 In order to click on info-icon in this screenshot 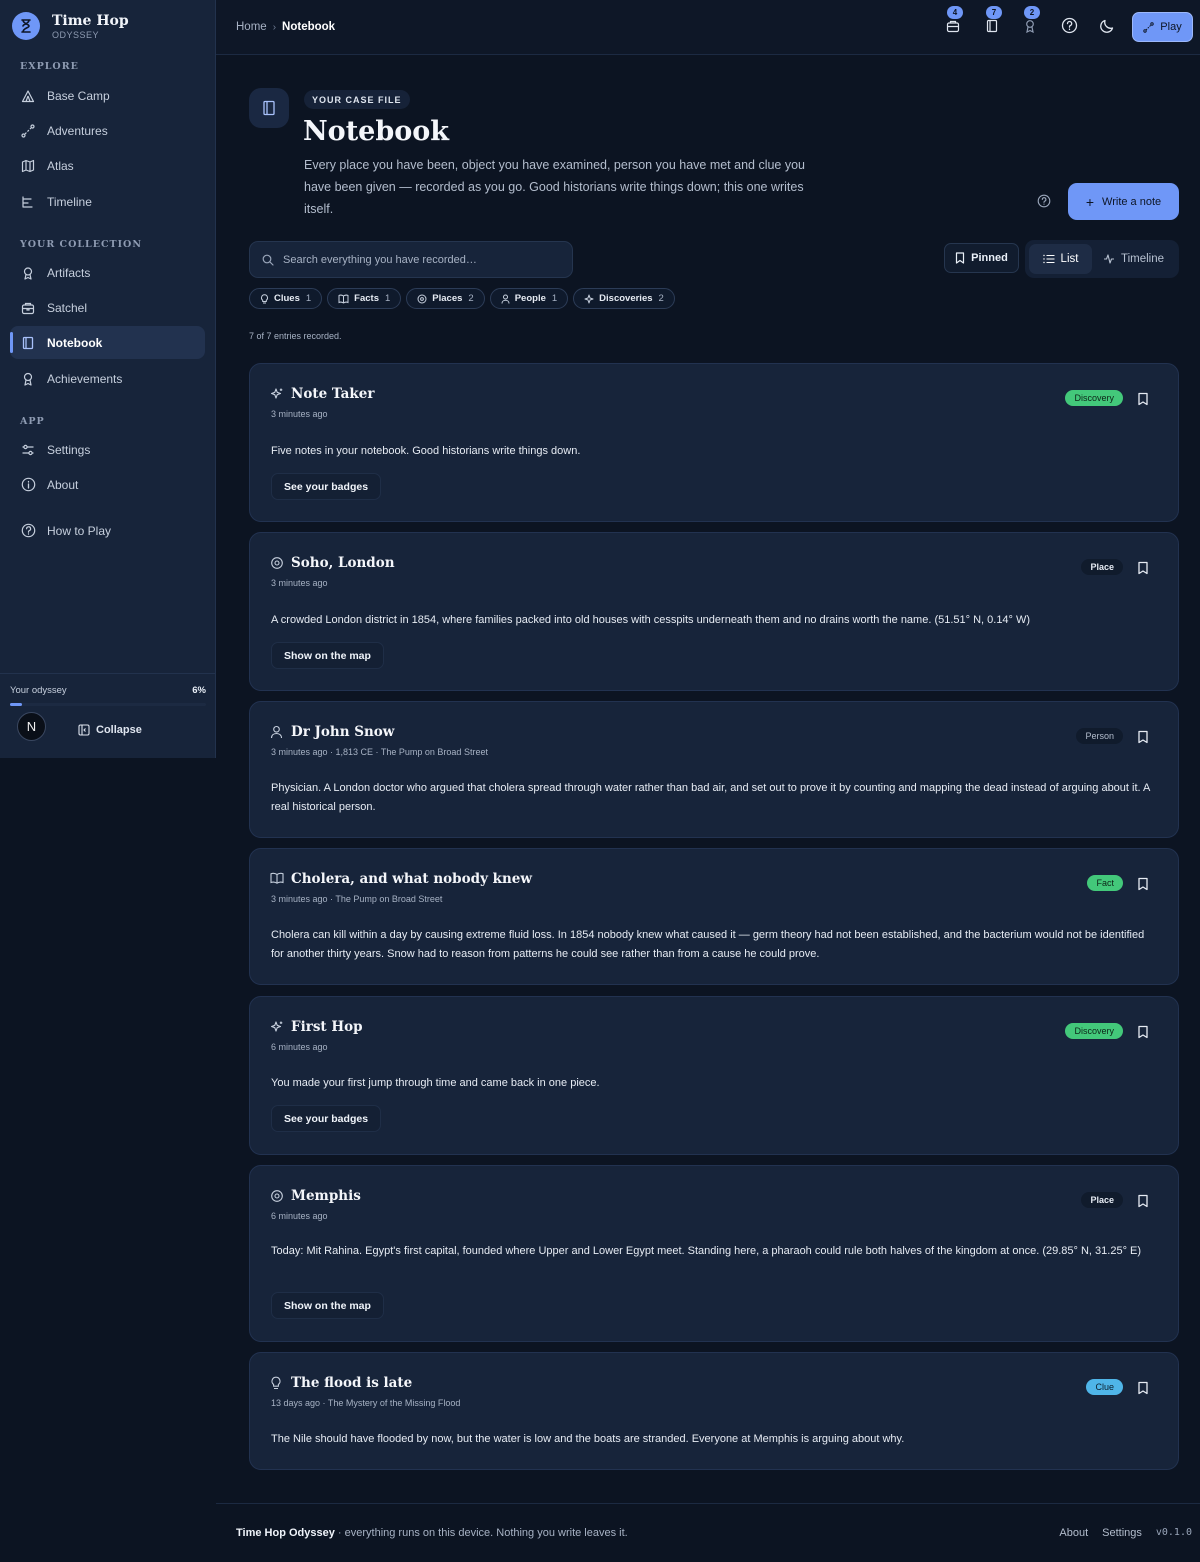, I will do `click(28, 485)`.